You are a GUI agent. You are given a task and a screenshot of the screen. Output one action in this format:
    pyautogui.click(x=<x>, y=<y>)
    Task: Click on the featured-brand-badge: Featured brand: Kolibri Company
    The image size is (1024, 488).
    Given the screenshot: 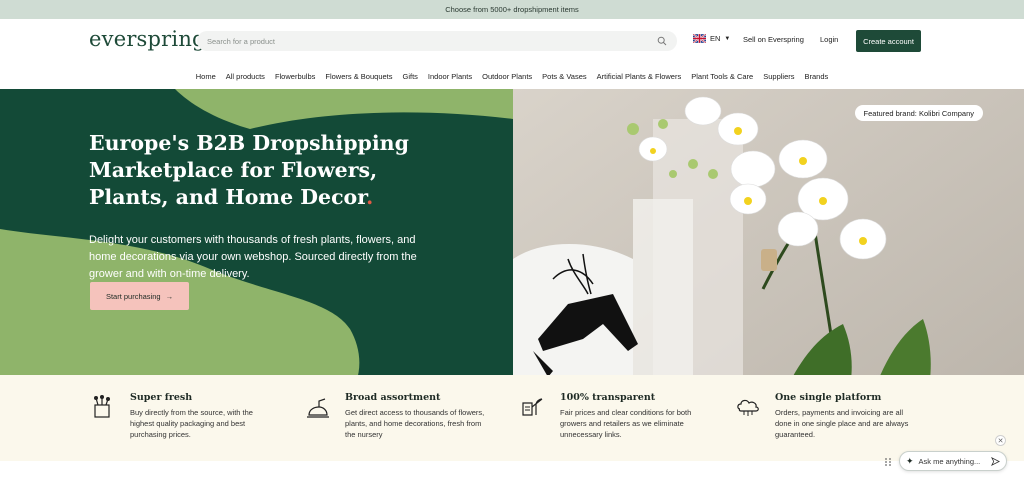 What is the action you would take?
    pyautogui.click(x=918, y=113)
    